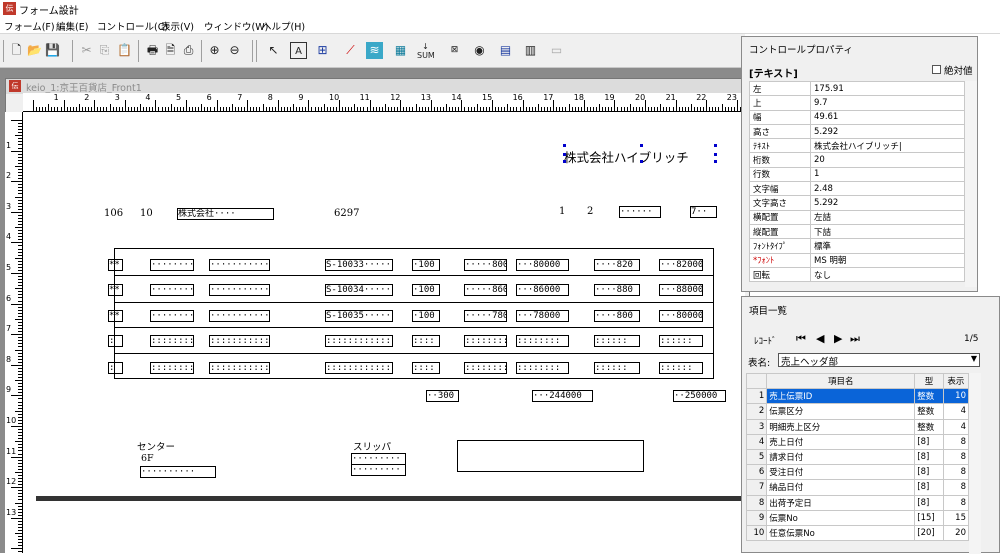 The image size is (1000, 554). I want to click on detail-field-code: S-10034·····, so click(359, 290).